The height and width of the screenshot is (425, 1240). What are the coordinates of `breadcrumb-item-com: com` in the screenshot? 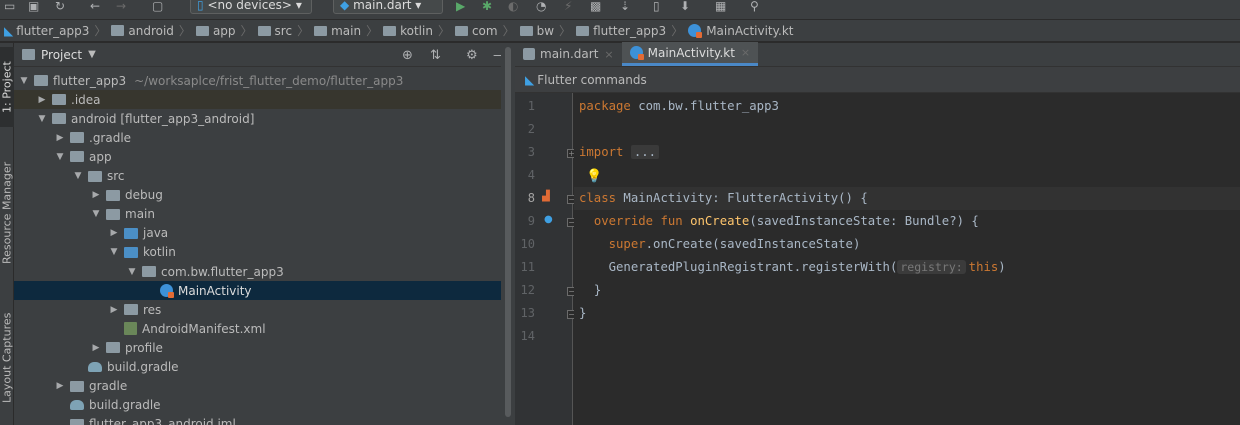 It's located at (476, 31).